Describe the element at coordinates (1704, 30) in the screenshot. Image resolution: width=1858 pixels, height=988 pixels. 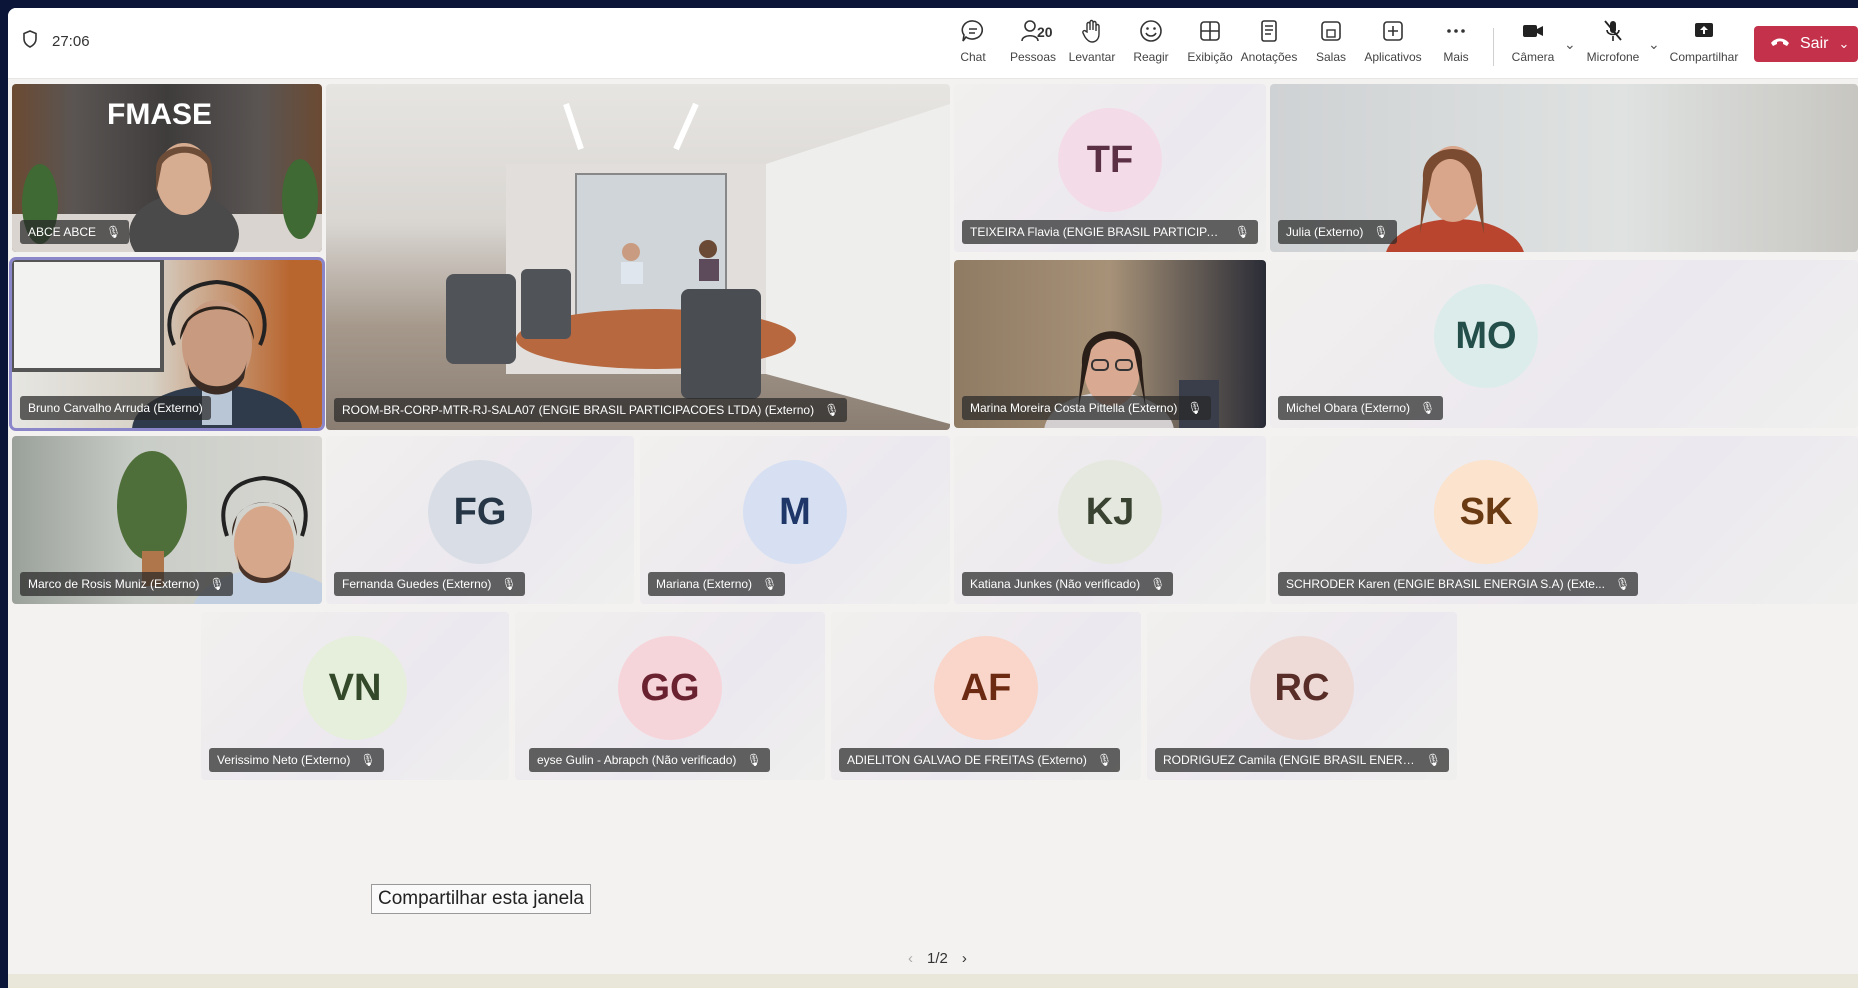
I see `share-screen-icon` at that location.